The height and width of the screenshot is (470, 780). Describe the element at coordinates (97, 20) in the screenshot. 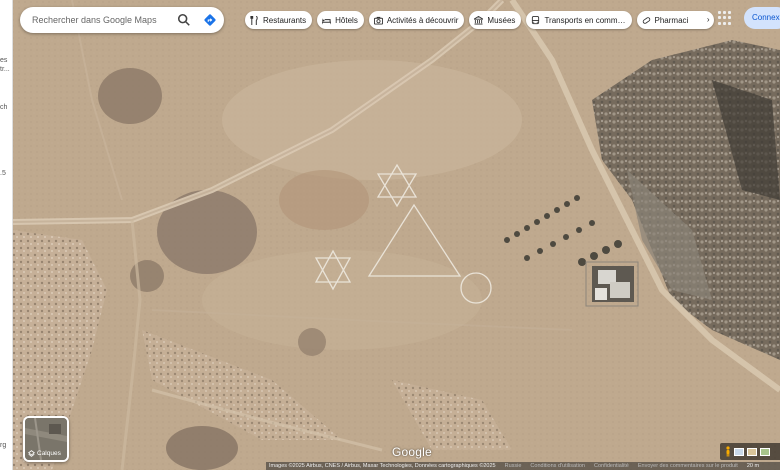

I see `search-input` at that location.